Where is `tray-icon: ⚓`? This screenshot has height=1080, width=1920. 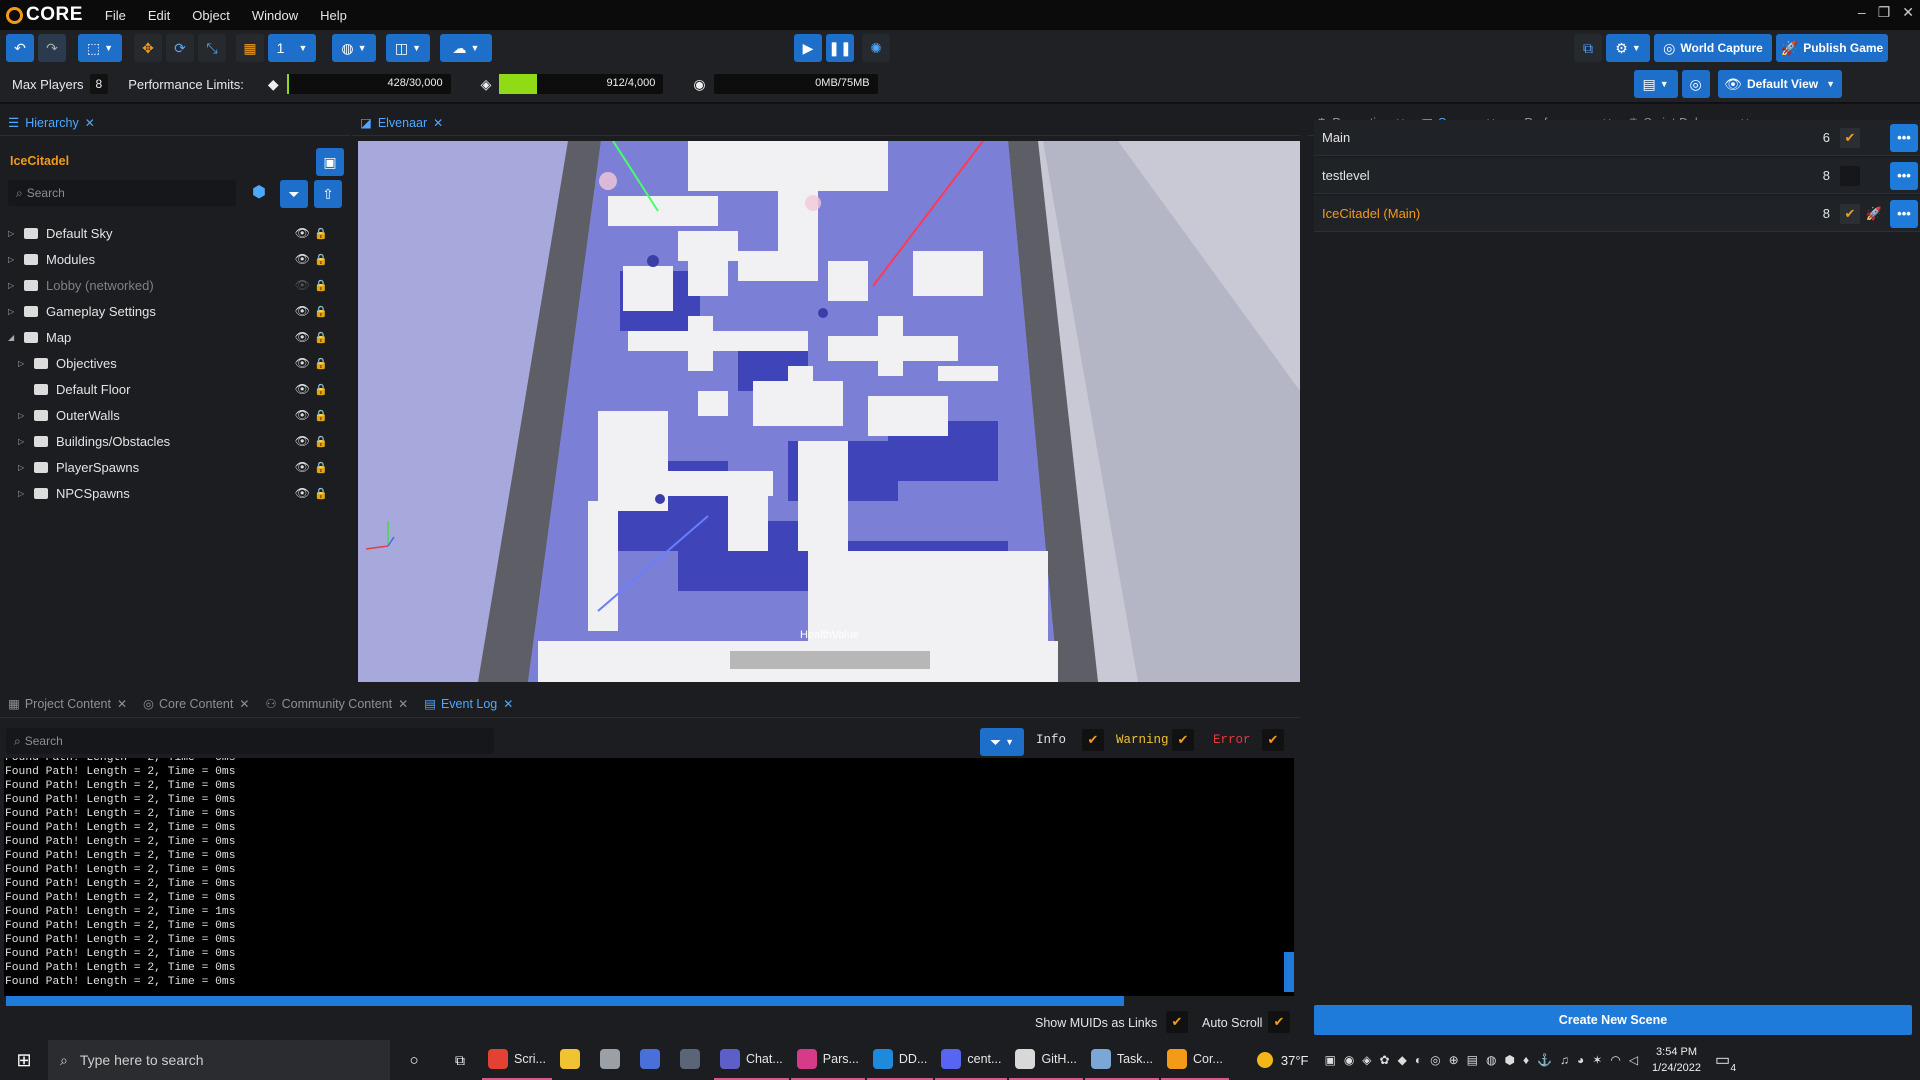
tray-icon: ⚓ is located at coordinates (1544, 1060).